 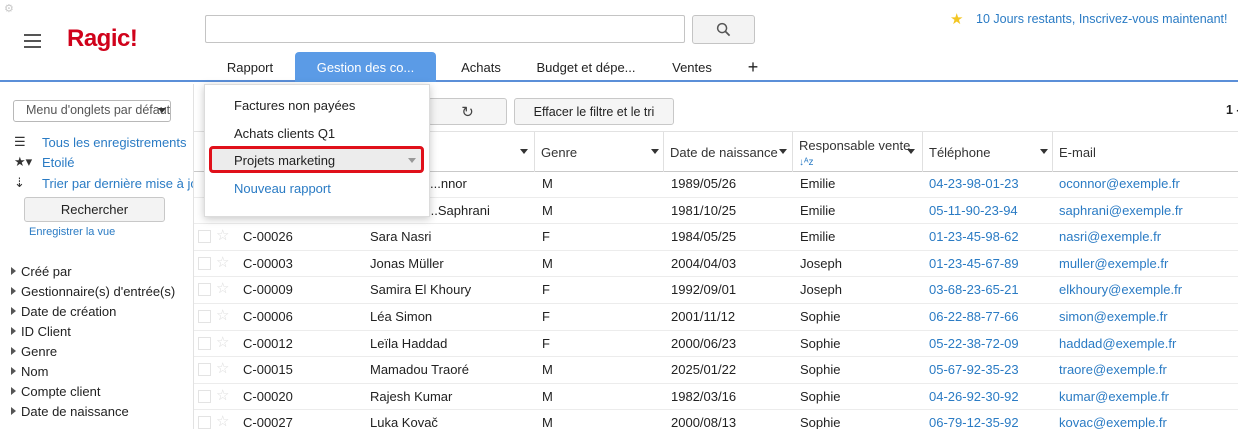 I want to click on cell-email: traore@exemple.fr, so click(x=1113, y=370).